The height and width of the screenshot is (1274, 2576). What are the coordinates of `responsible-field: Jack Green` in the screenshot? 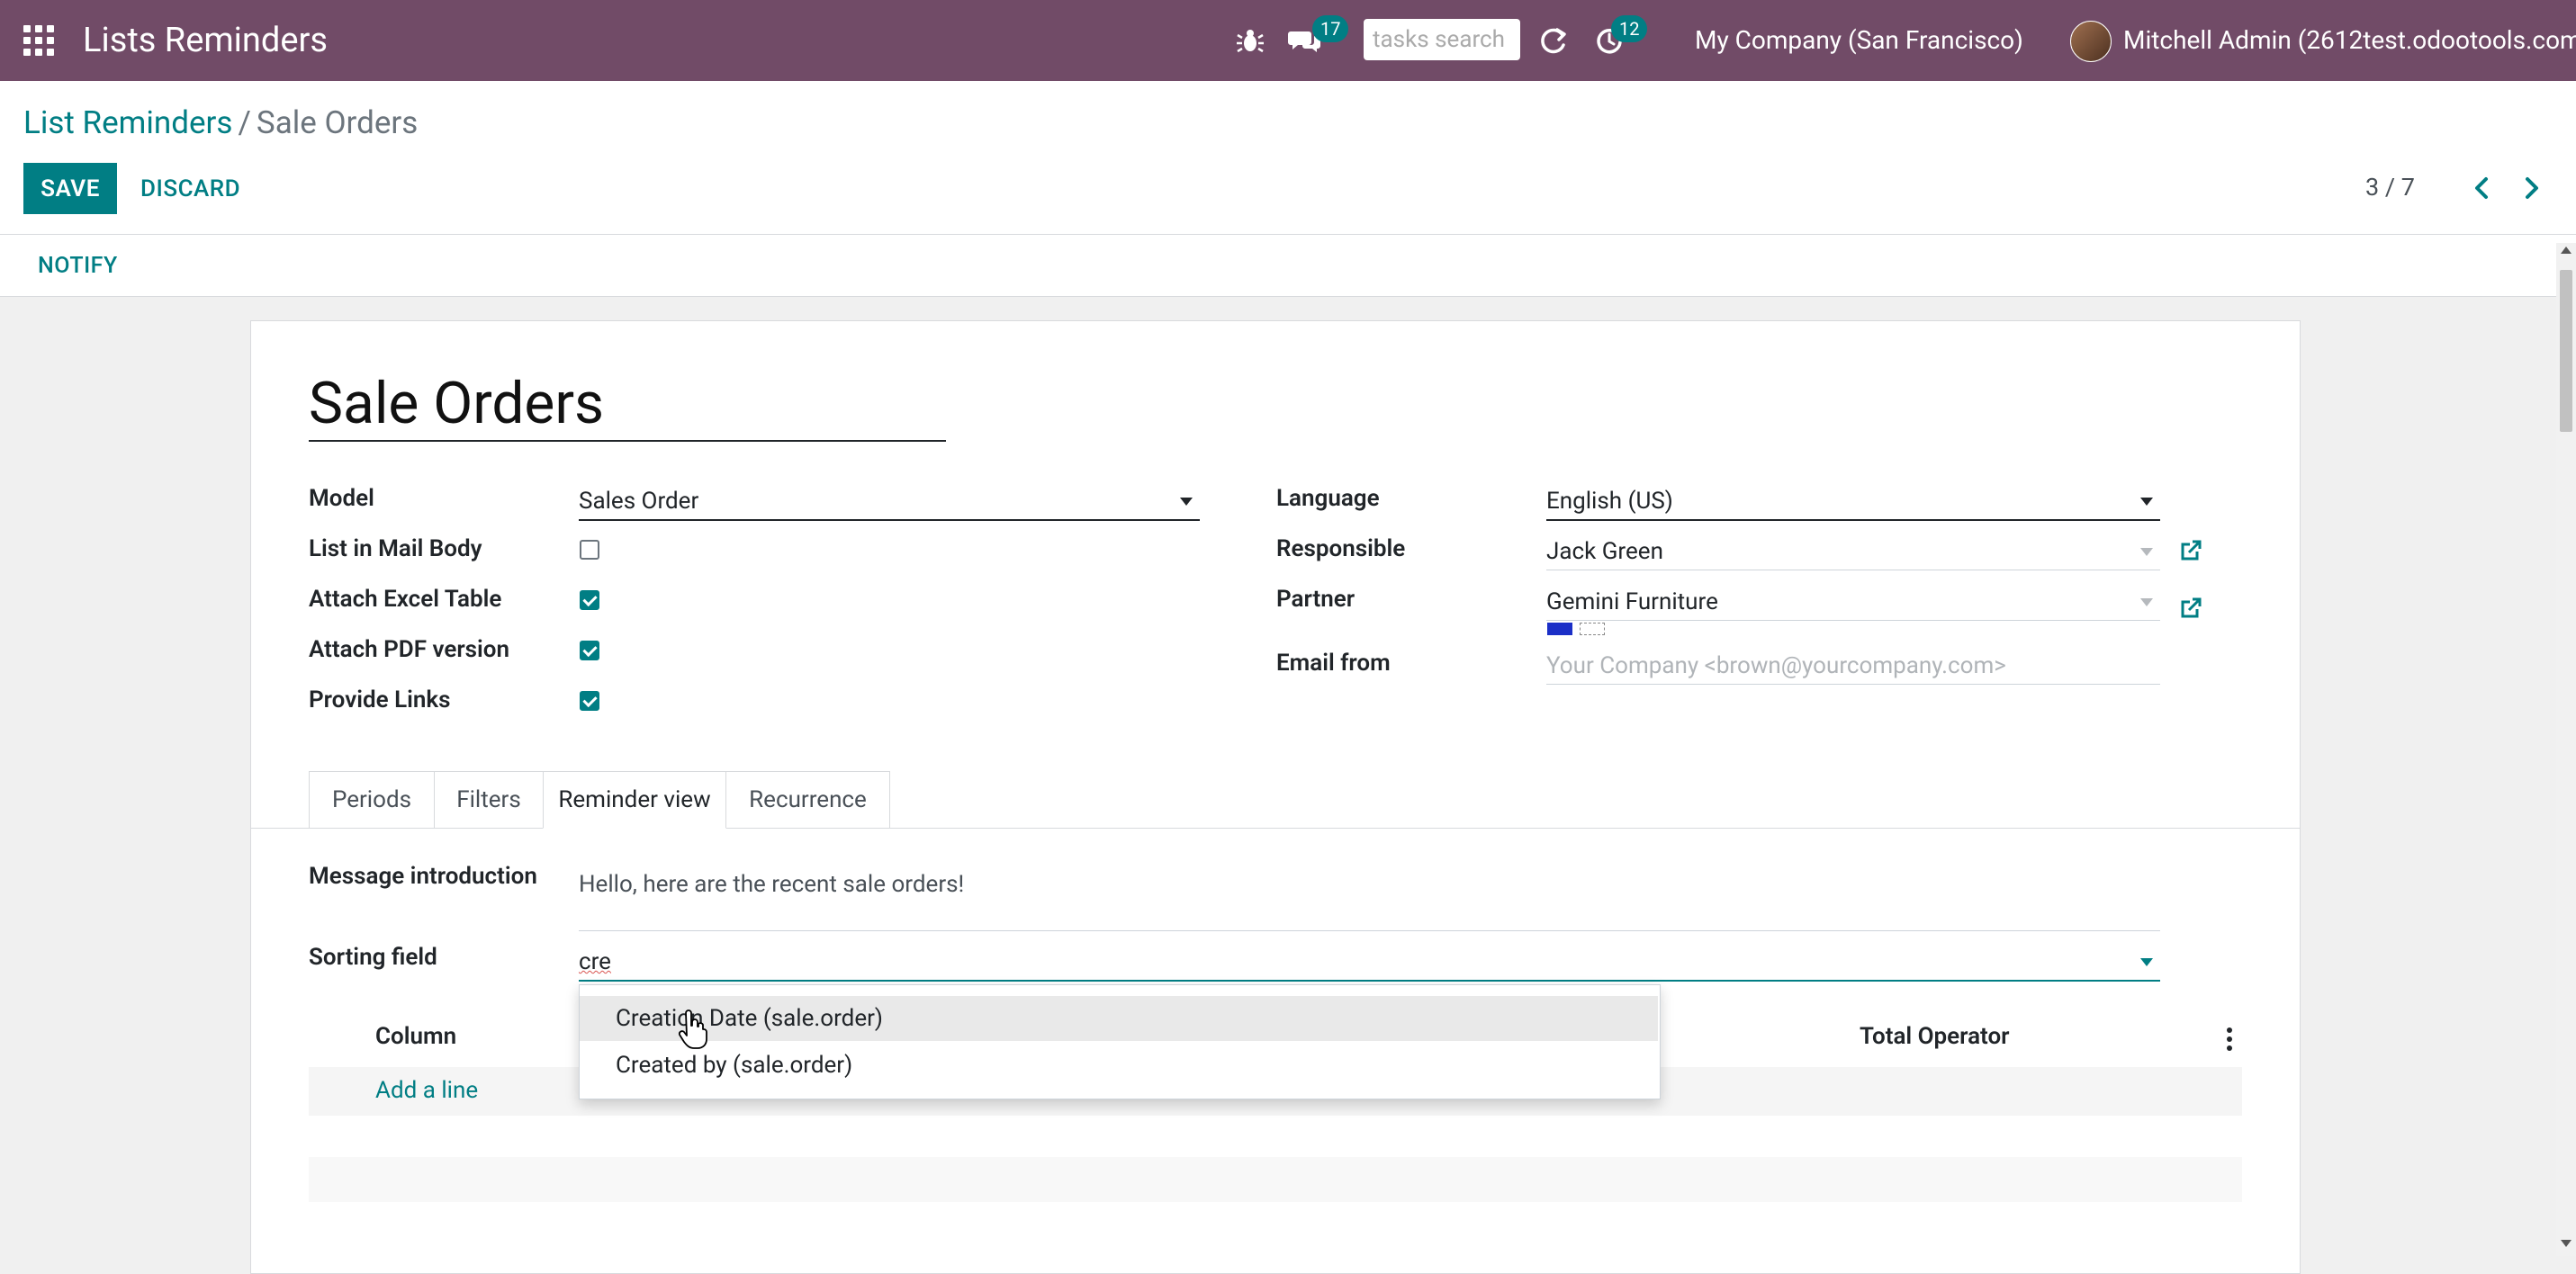 It's located at (1853, 552).